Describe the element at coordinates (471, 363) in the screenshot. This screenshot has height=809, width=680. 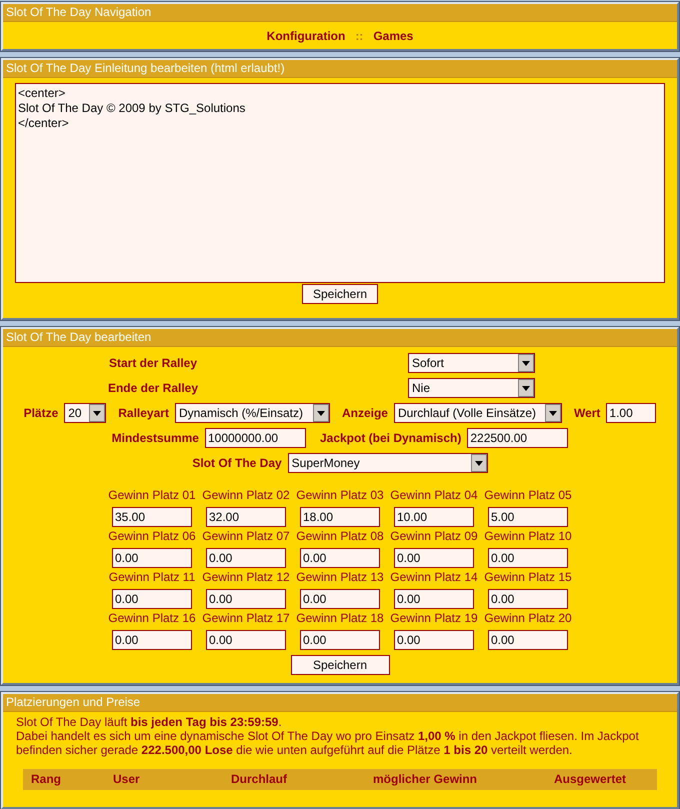
I see `start-dropdown: Sofort` at that location.